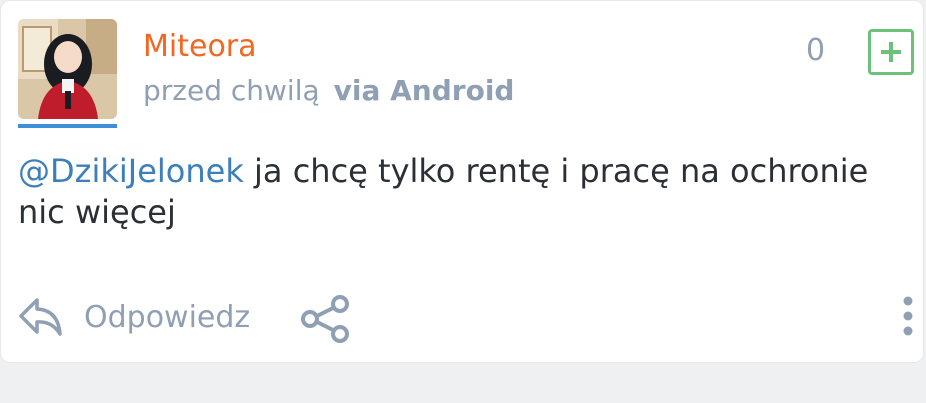 The image size is (926, 403). I want to click on post-time: przed chwilą, so click(231, 90).